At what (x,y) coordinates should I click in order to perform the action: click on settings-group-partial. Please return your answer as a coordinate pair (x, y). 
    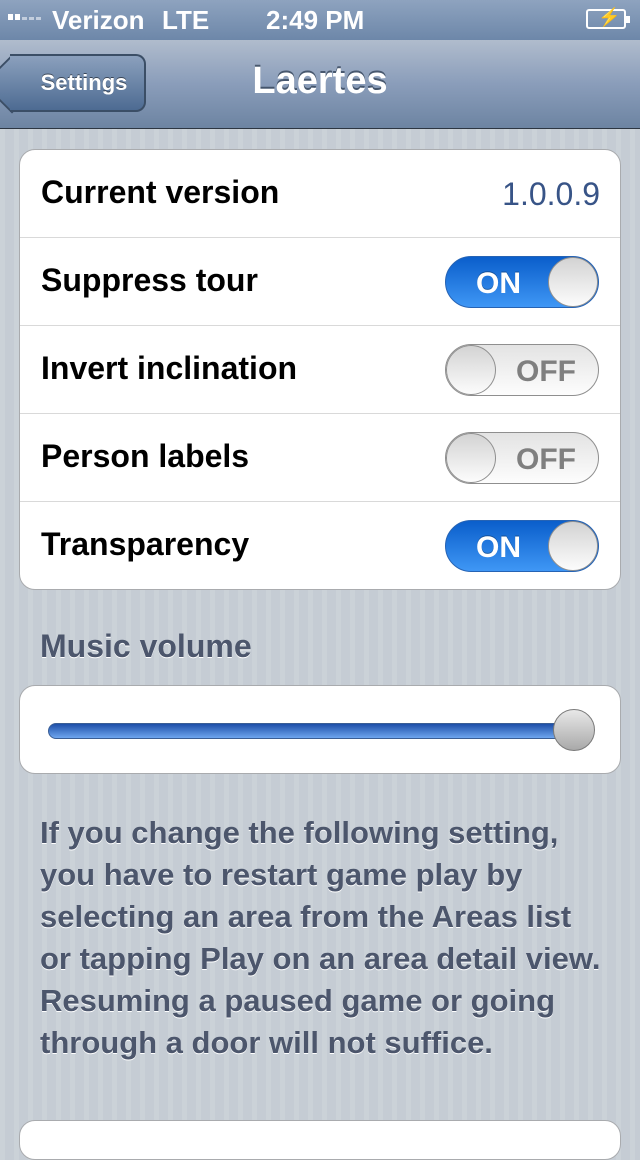
    Looking at the image, I should click on (320, 1140).